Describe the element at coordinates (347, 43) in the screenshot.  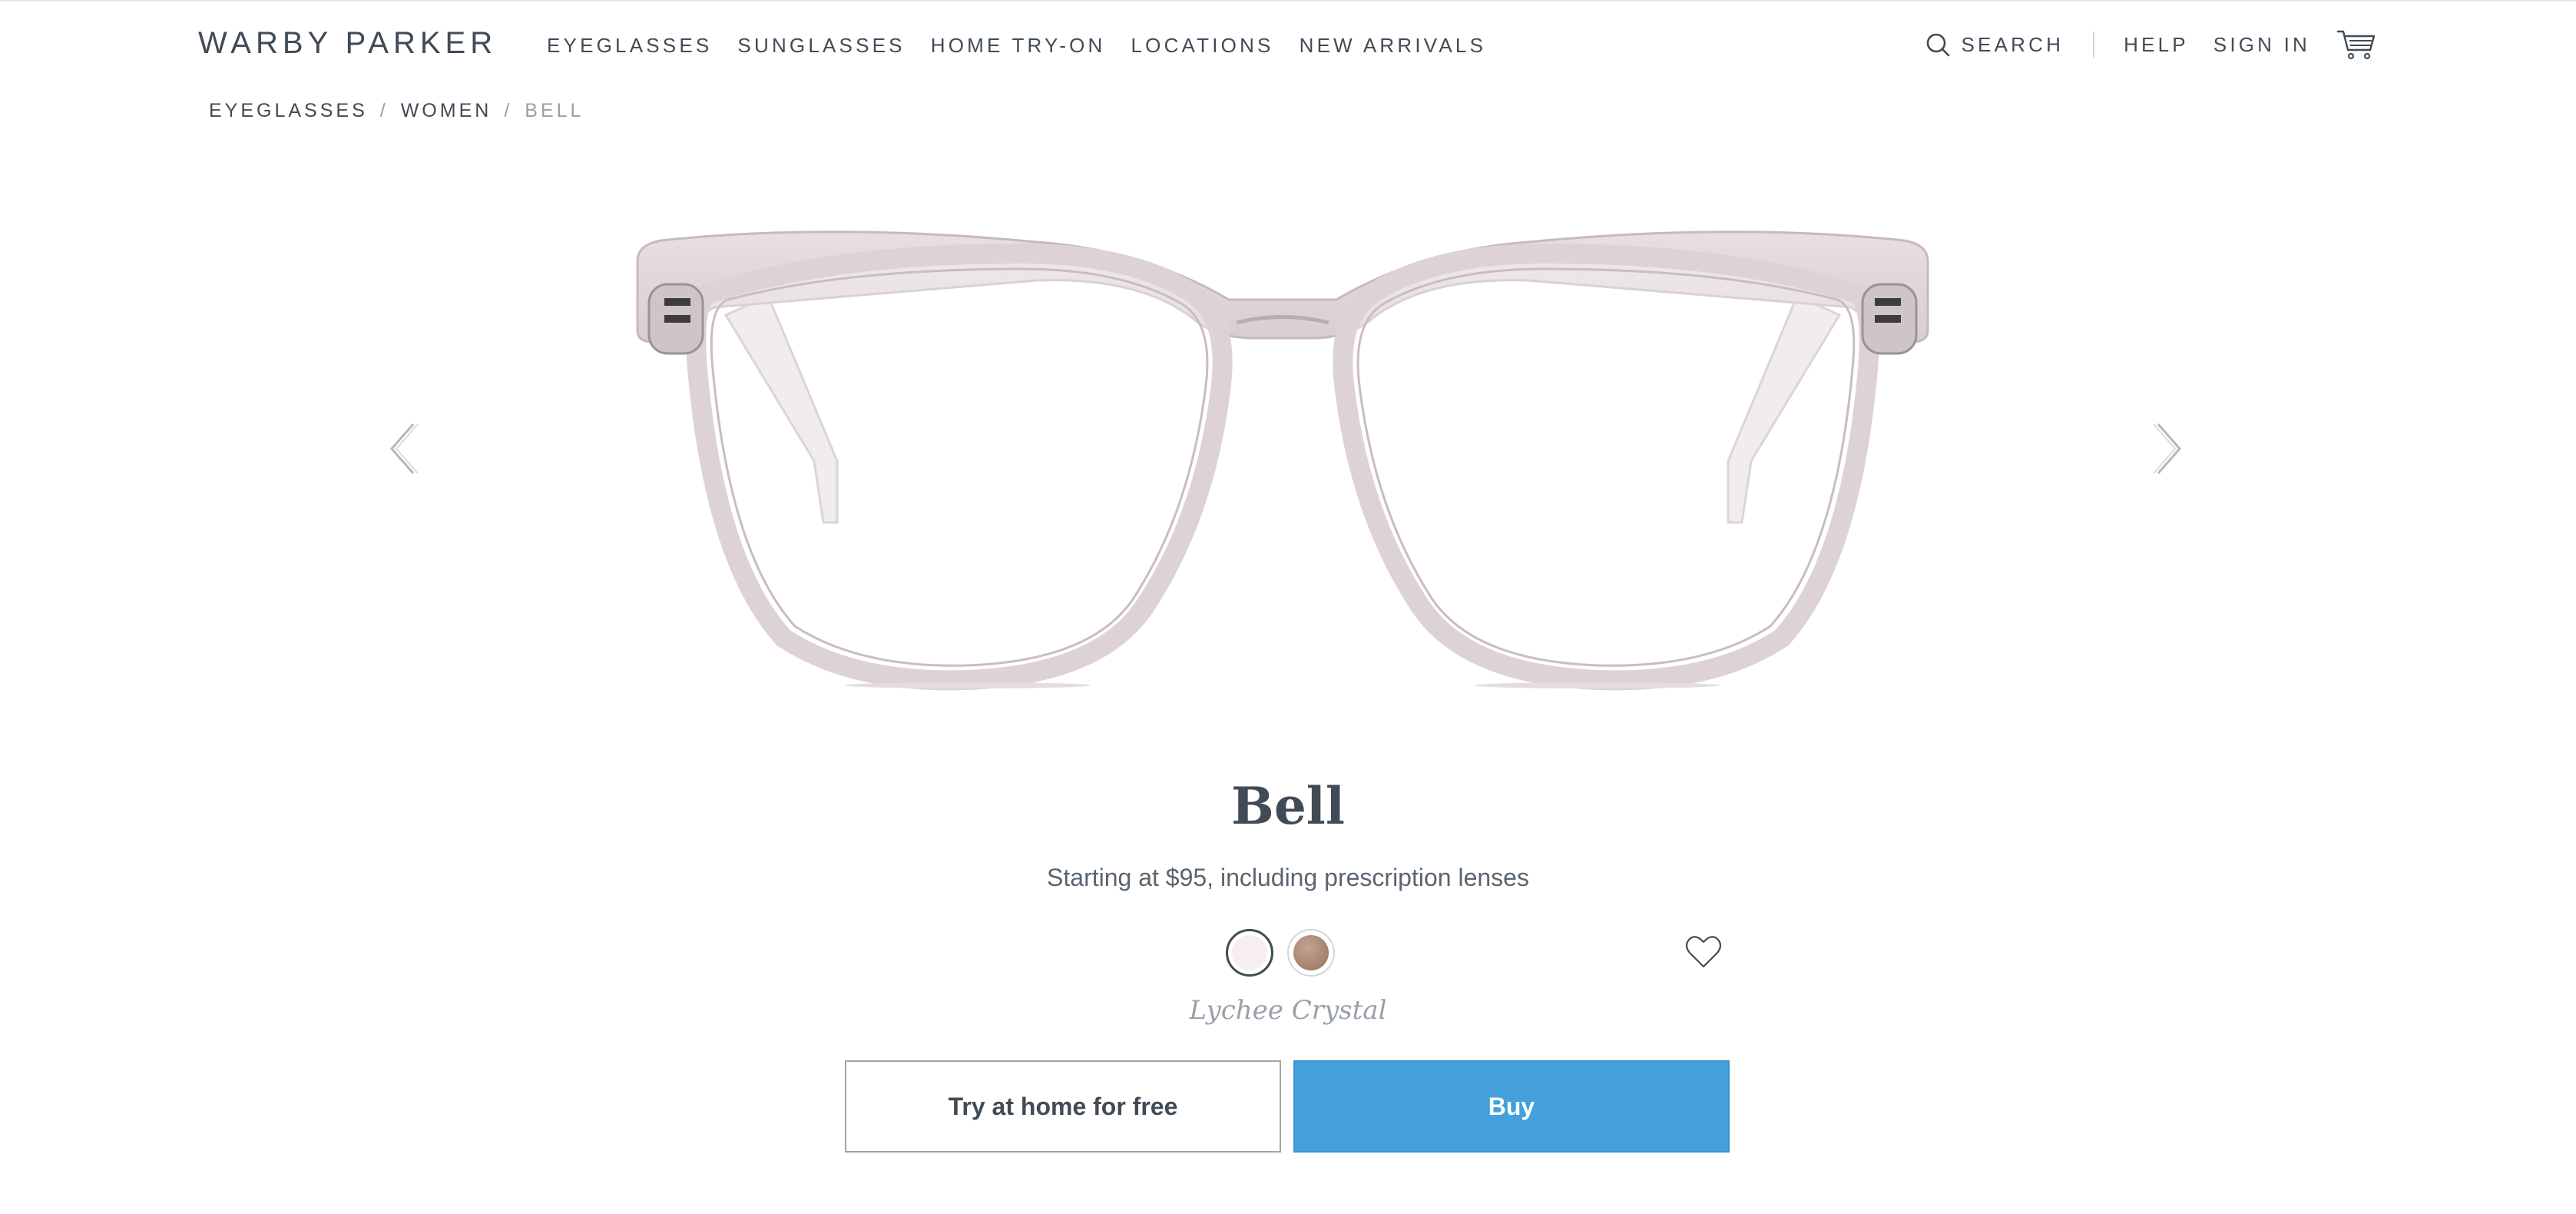
I see `logo: WARBY PARKER` at that location.